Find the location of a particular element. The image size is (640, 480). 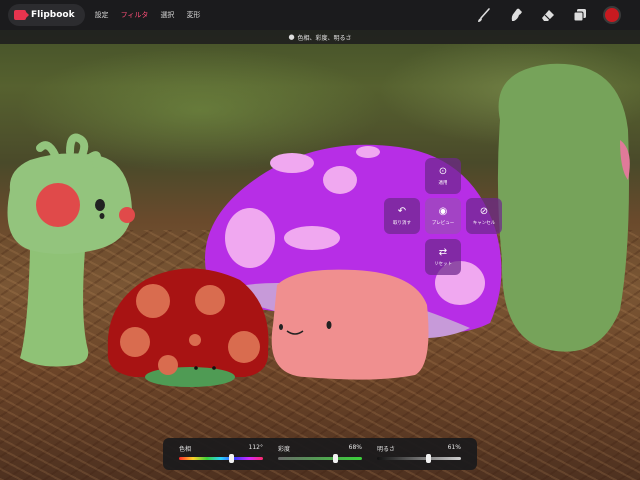

main-menu: 設定 フィルタ 選択 変形 is located at coordinates (154, 15).